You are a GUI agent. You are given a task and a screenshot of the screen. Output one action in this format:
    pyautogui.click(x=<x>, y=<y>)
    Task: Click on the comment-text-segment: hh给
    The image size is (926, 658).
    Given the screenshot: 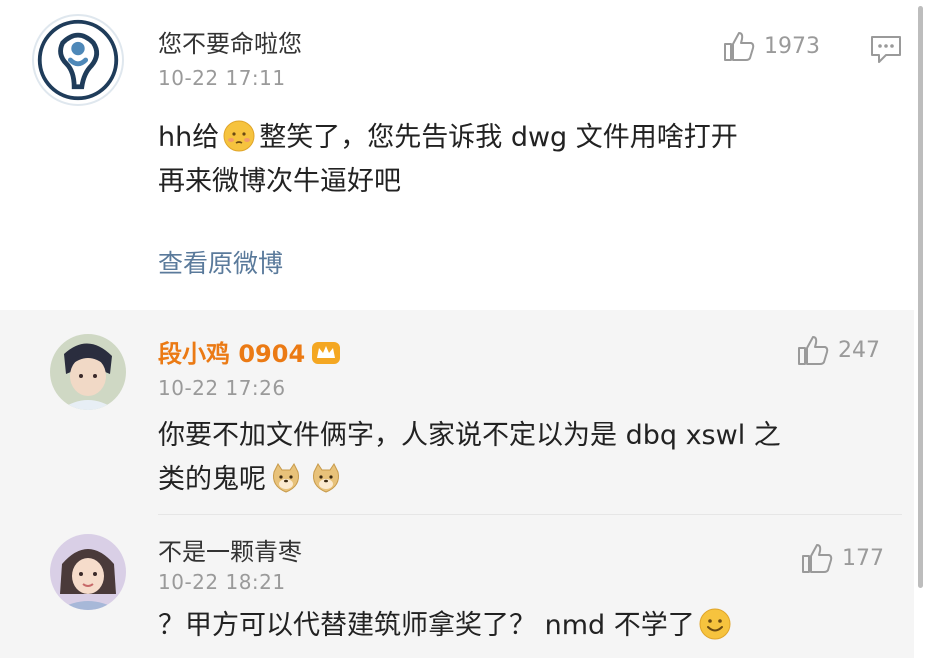 What is the action you would take?
    pyautogui.click(x=189, y=137)
    